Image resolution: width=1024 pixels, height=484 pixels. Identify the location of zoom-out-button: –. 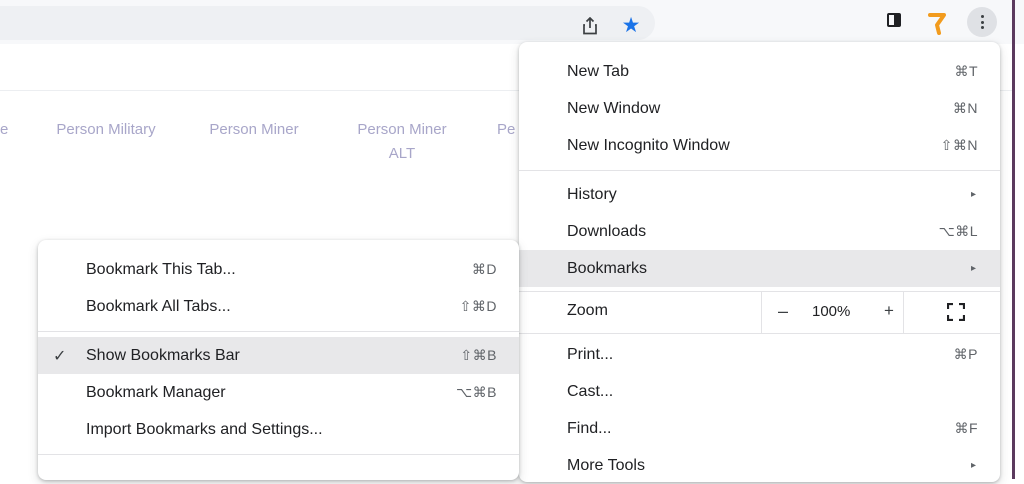
(783, 311).